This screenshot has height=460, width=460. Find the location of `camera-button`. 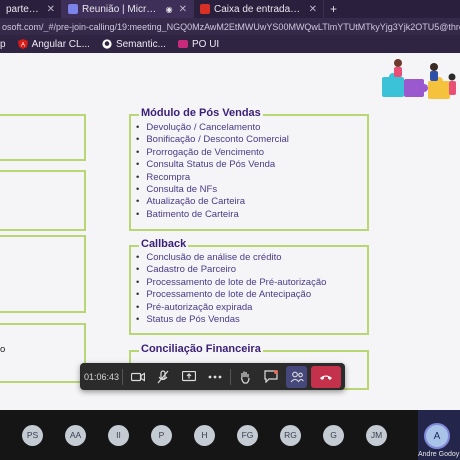

camera-button is located at coordinates (138, 377).